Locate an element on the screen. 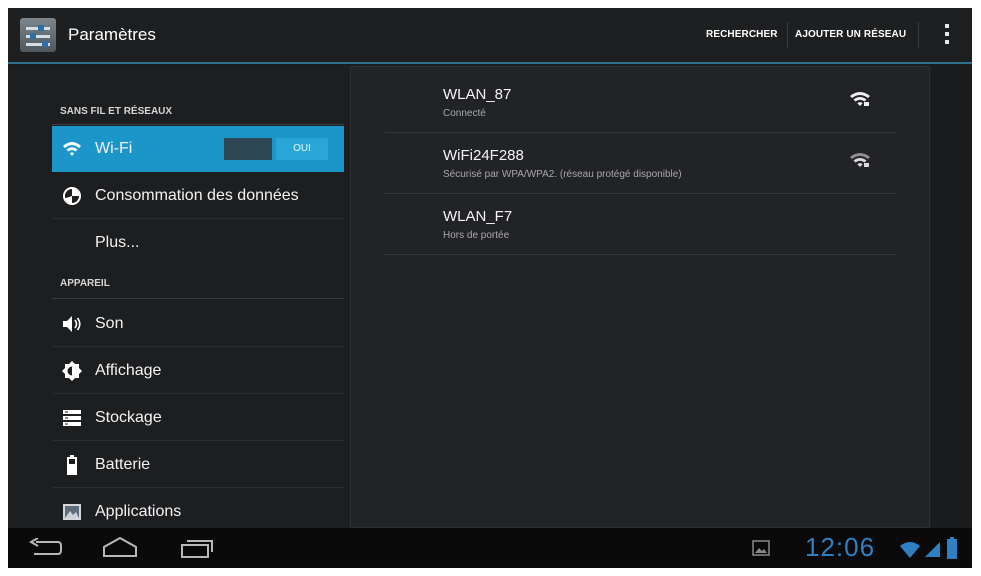 The height and width of the screenshot is (576, 981). data-usage-icon is located at coordinates (72, 196).